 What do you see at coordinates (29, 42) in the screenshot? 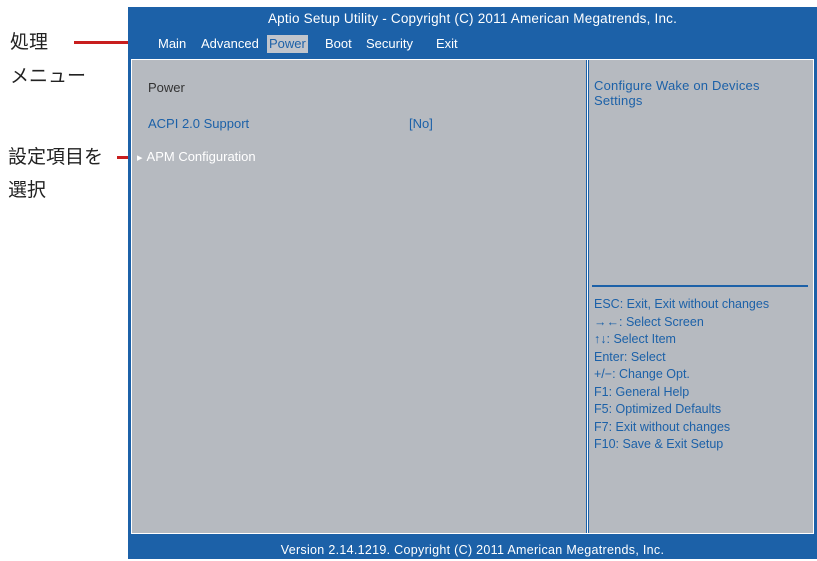
I see `annotation-menu-label-line1: 処理` at bounding box center [29, 42].